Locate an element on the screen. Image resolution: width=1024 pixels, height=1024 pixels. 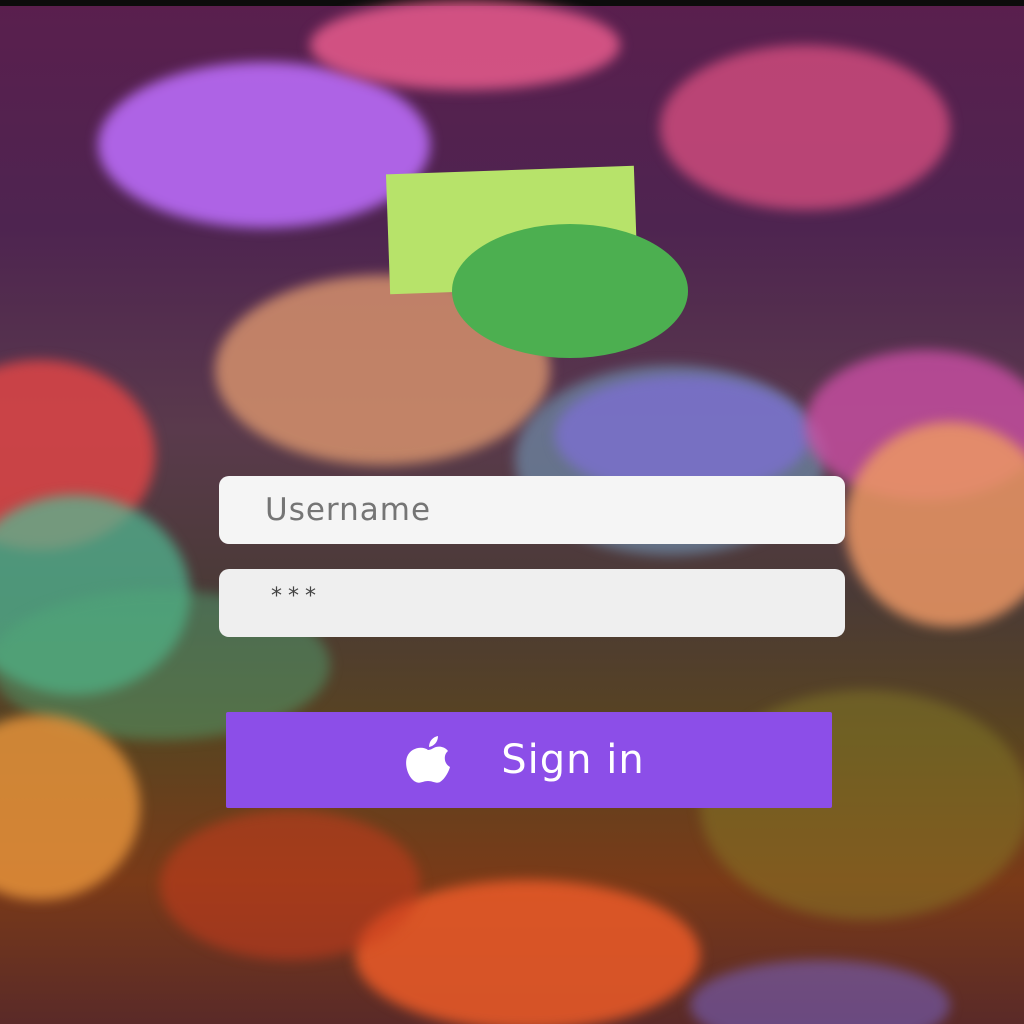
username-input is located at coordinates (532, 510).